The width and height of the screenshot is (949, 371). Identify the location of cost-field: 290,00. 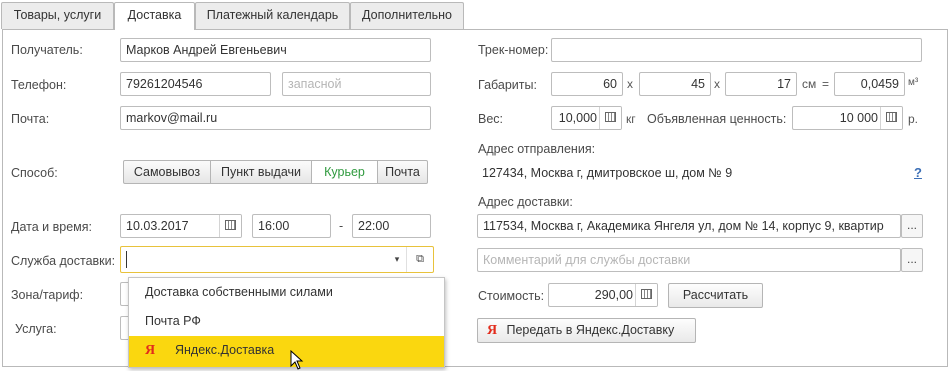
(603, 295).